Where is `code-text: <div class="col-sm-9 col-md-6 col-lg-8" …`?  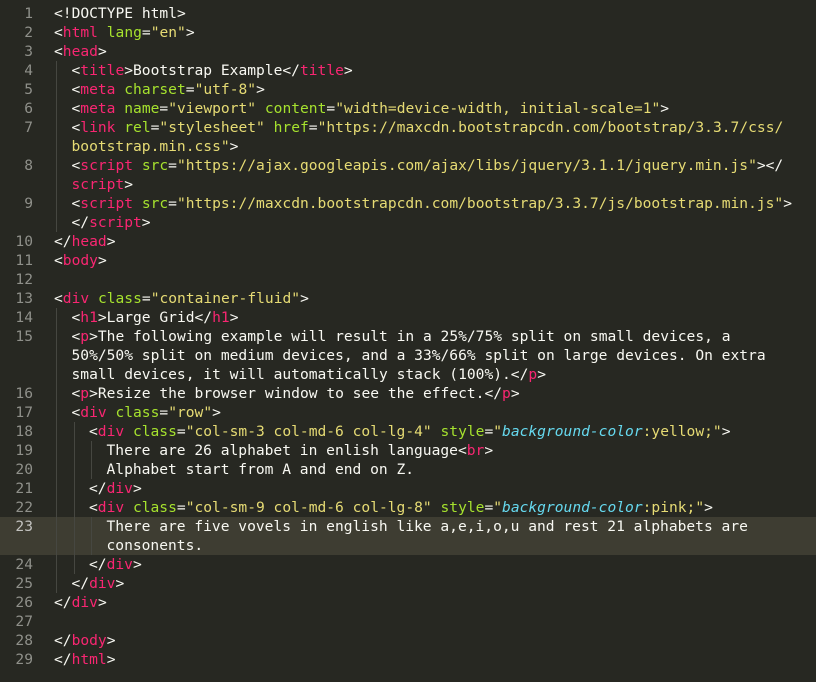
code-text: <div class="col-sm-9 col-md-6 col-lg-8" … is located at coordinates (401, 507).